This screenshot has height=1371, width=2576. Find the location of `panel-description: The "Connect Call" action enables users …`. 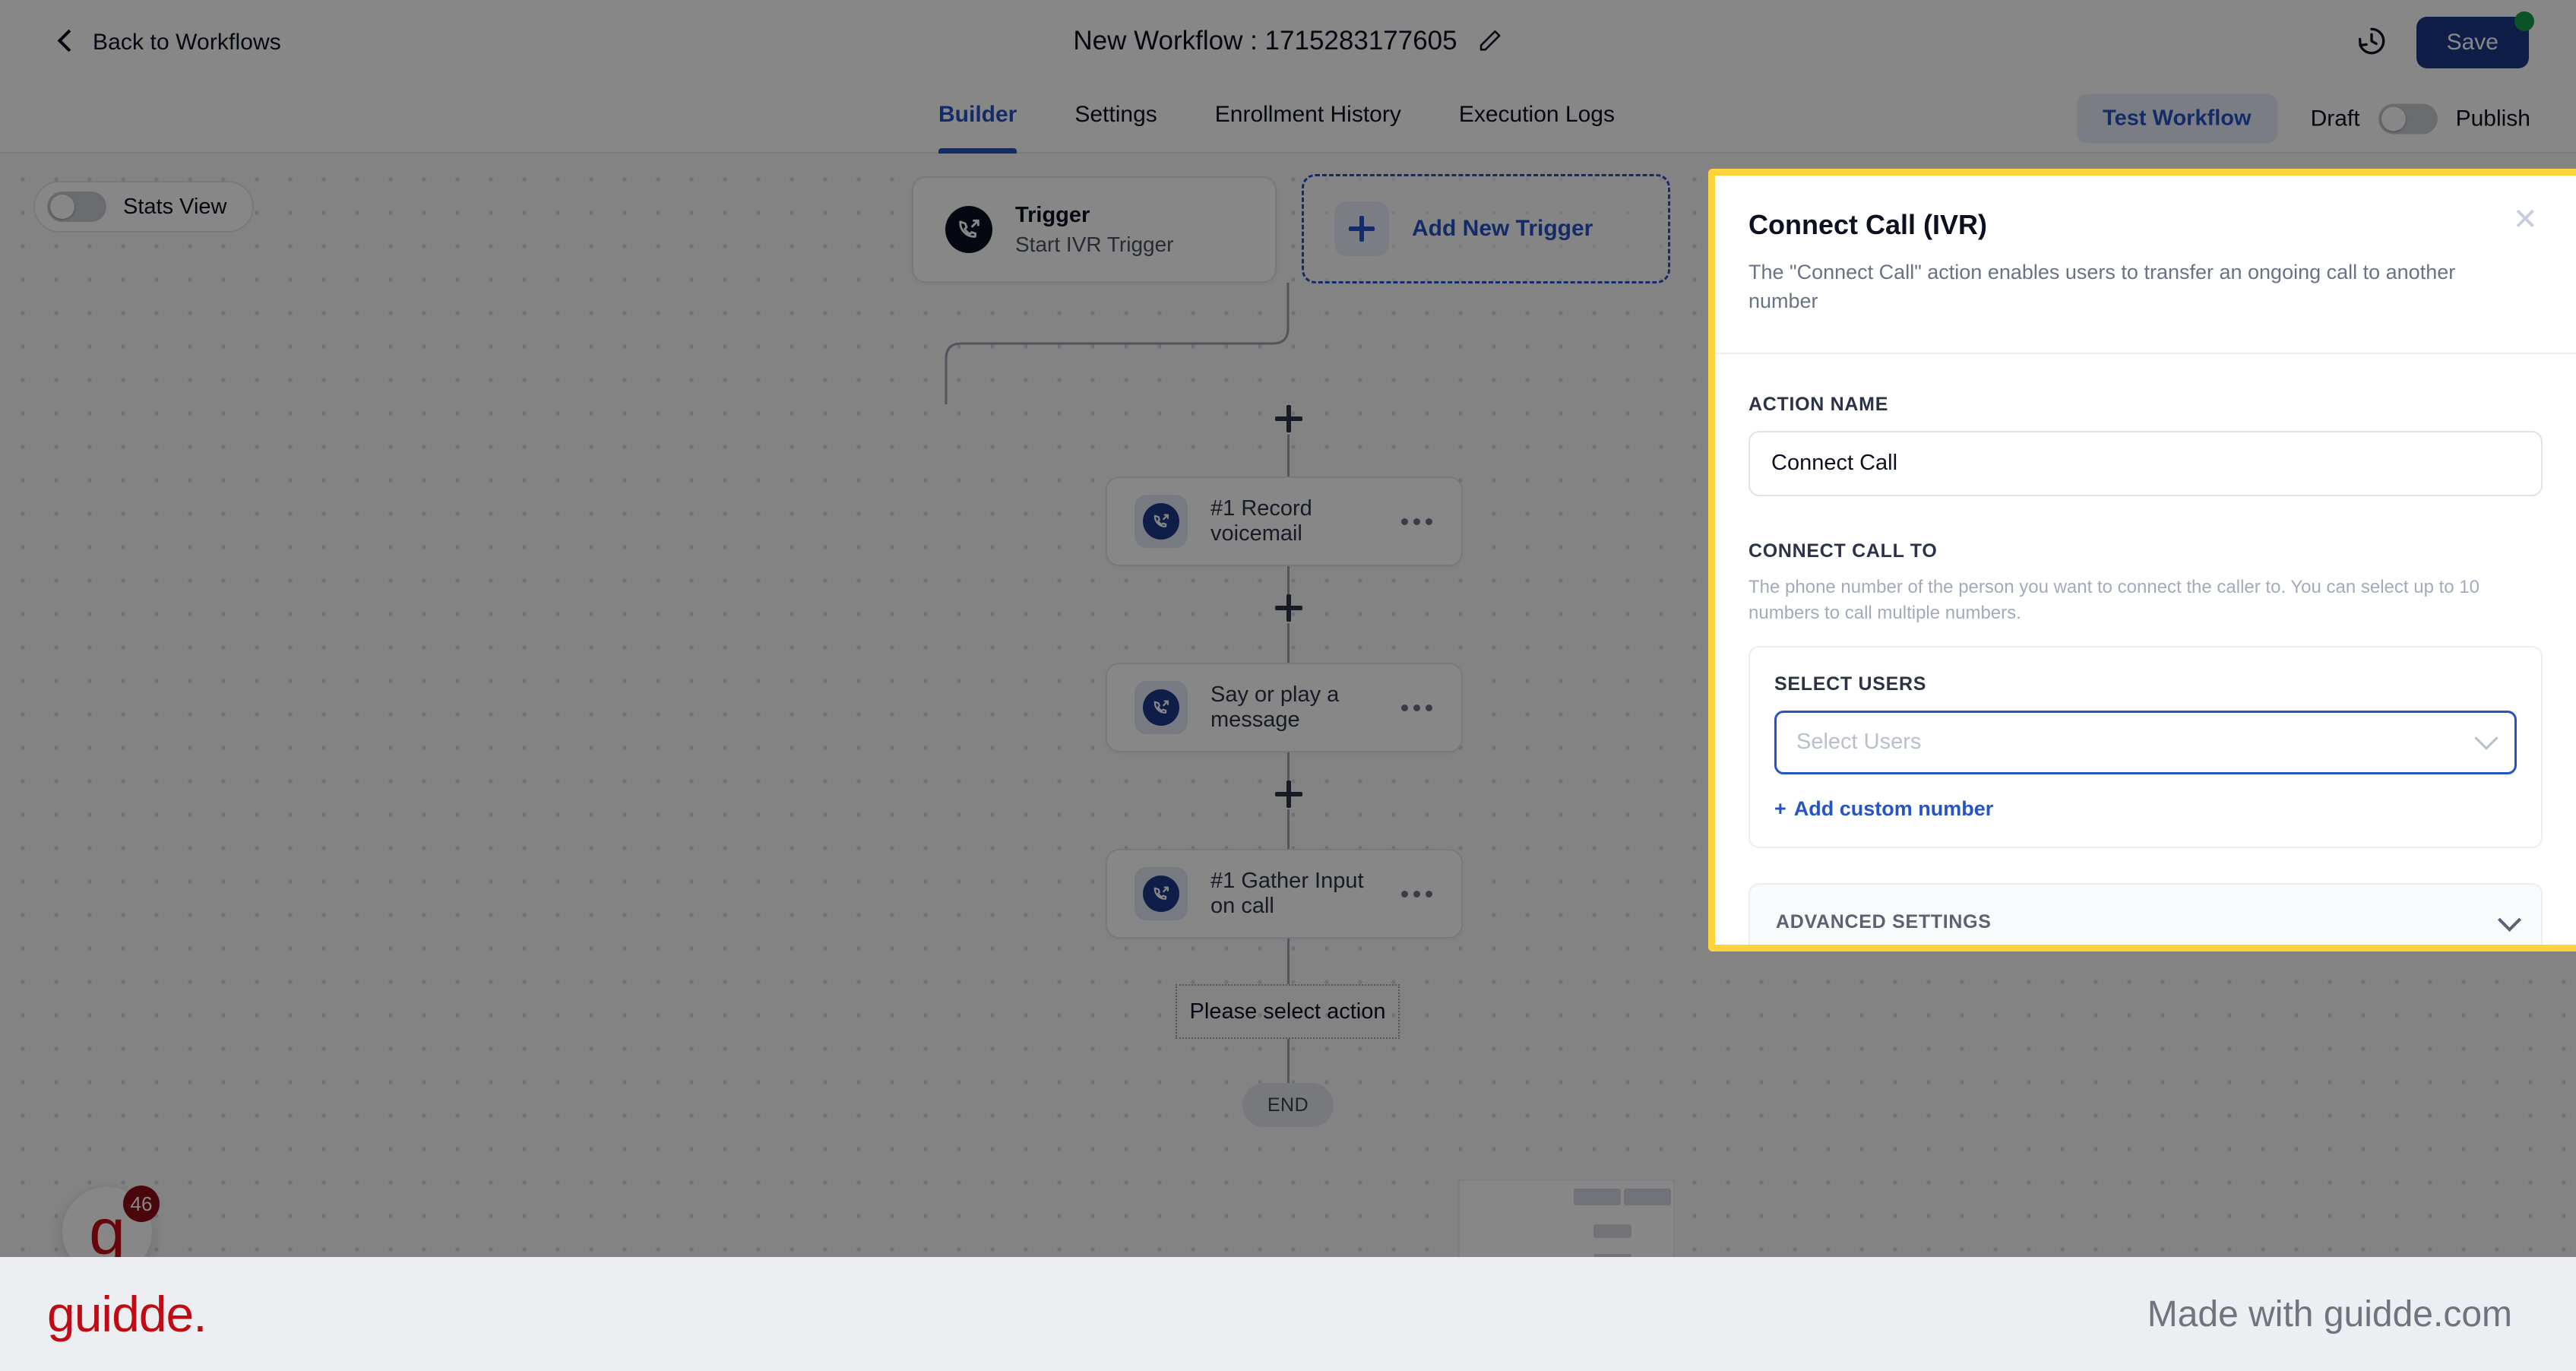

panel-description: The "Connect Call" action enables users … is located at coordinates (2102, 287).